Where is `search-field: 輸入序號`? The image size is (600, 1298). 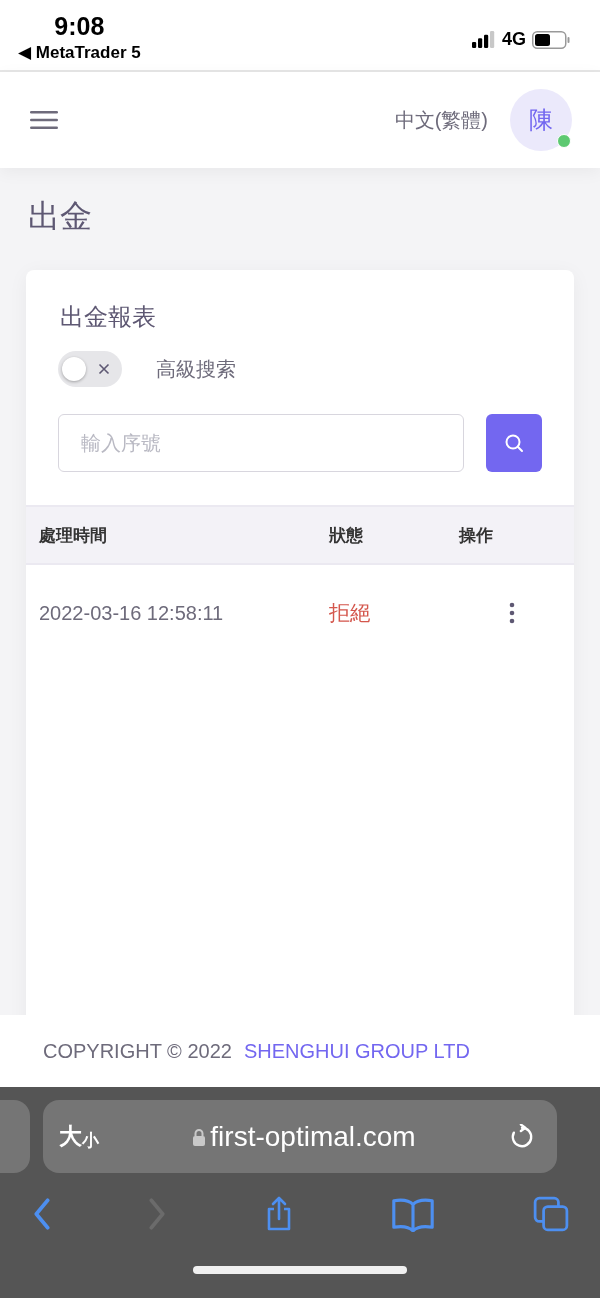
search-field: 輸入序號 is located at coordinates (261, 443).